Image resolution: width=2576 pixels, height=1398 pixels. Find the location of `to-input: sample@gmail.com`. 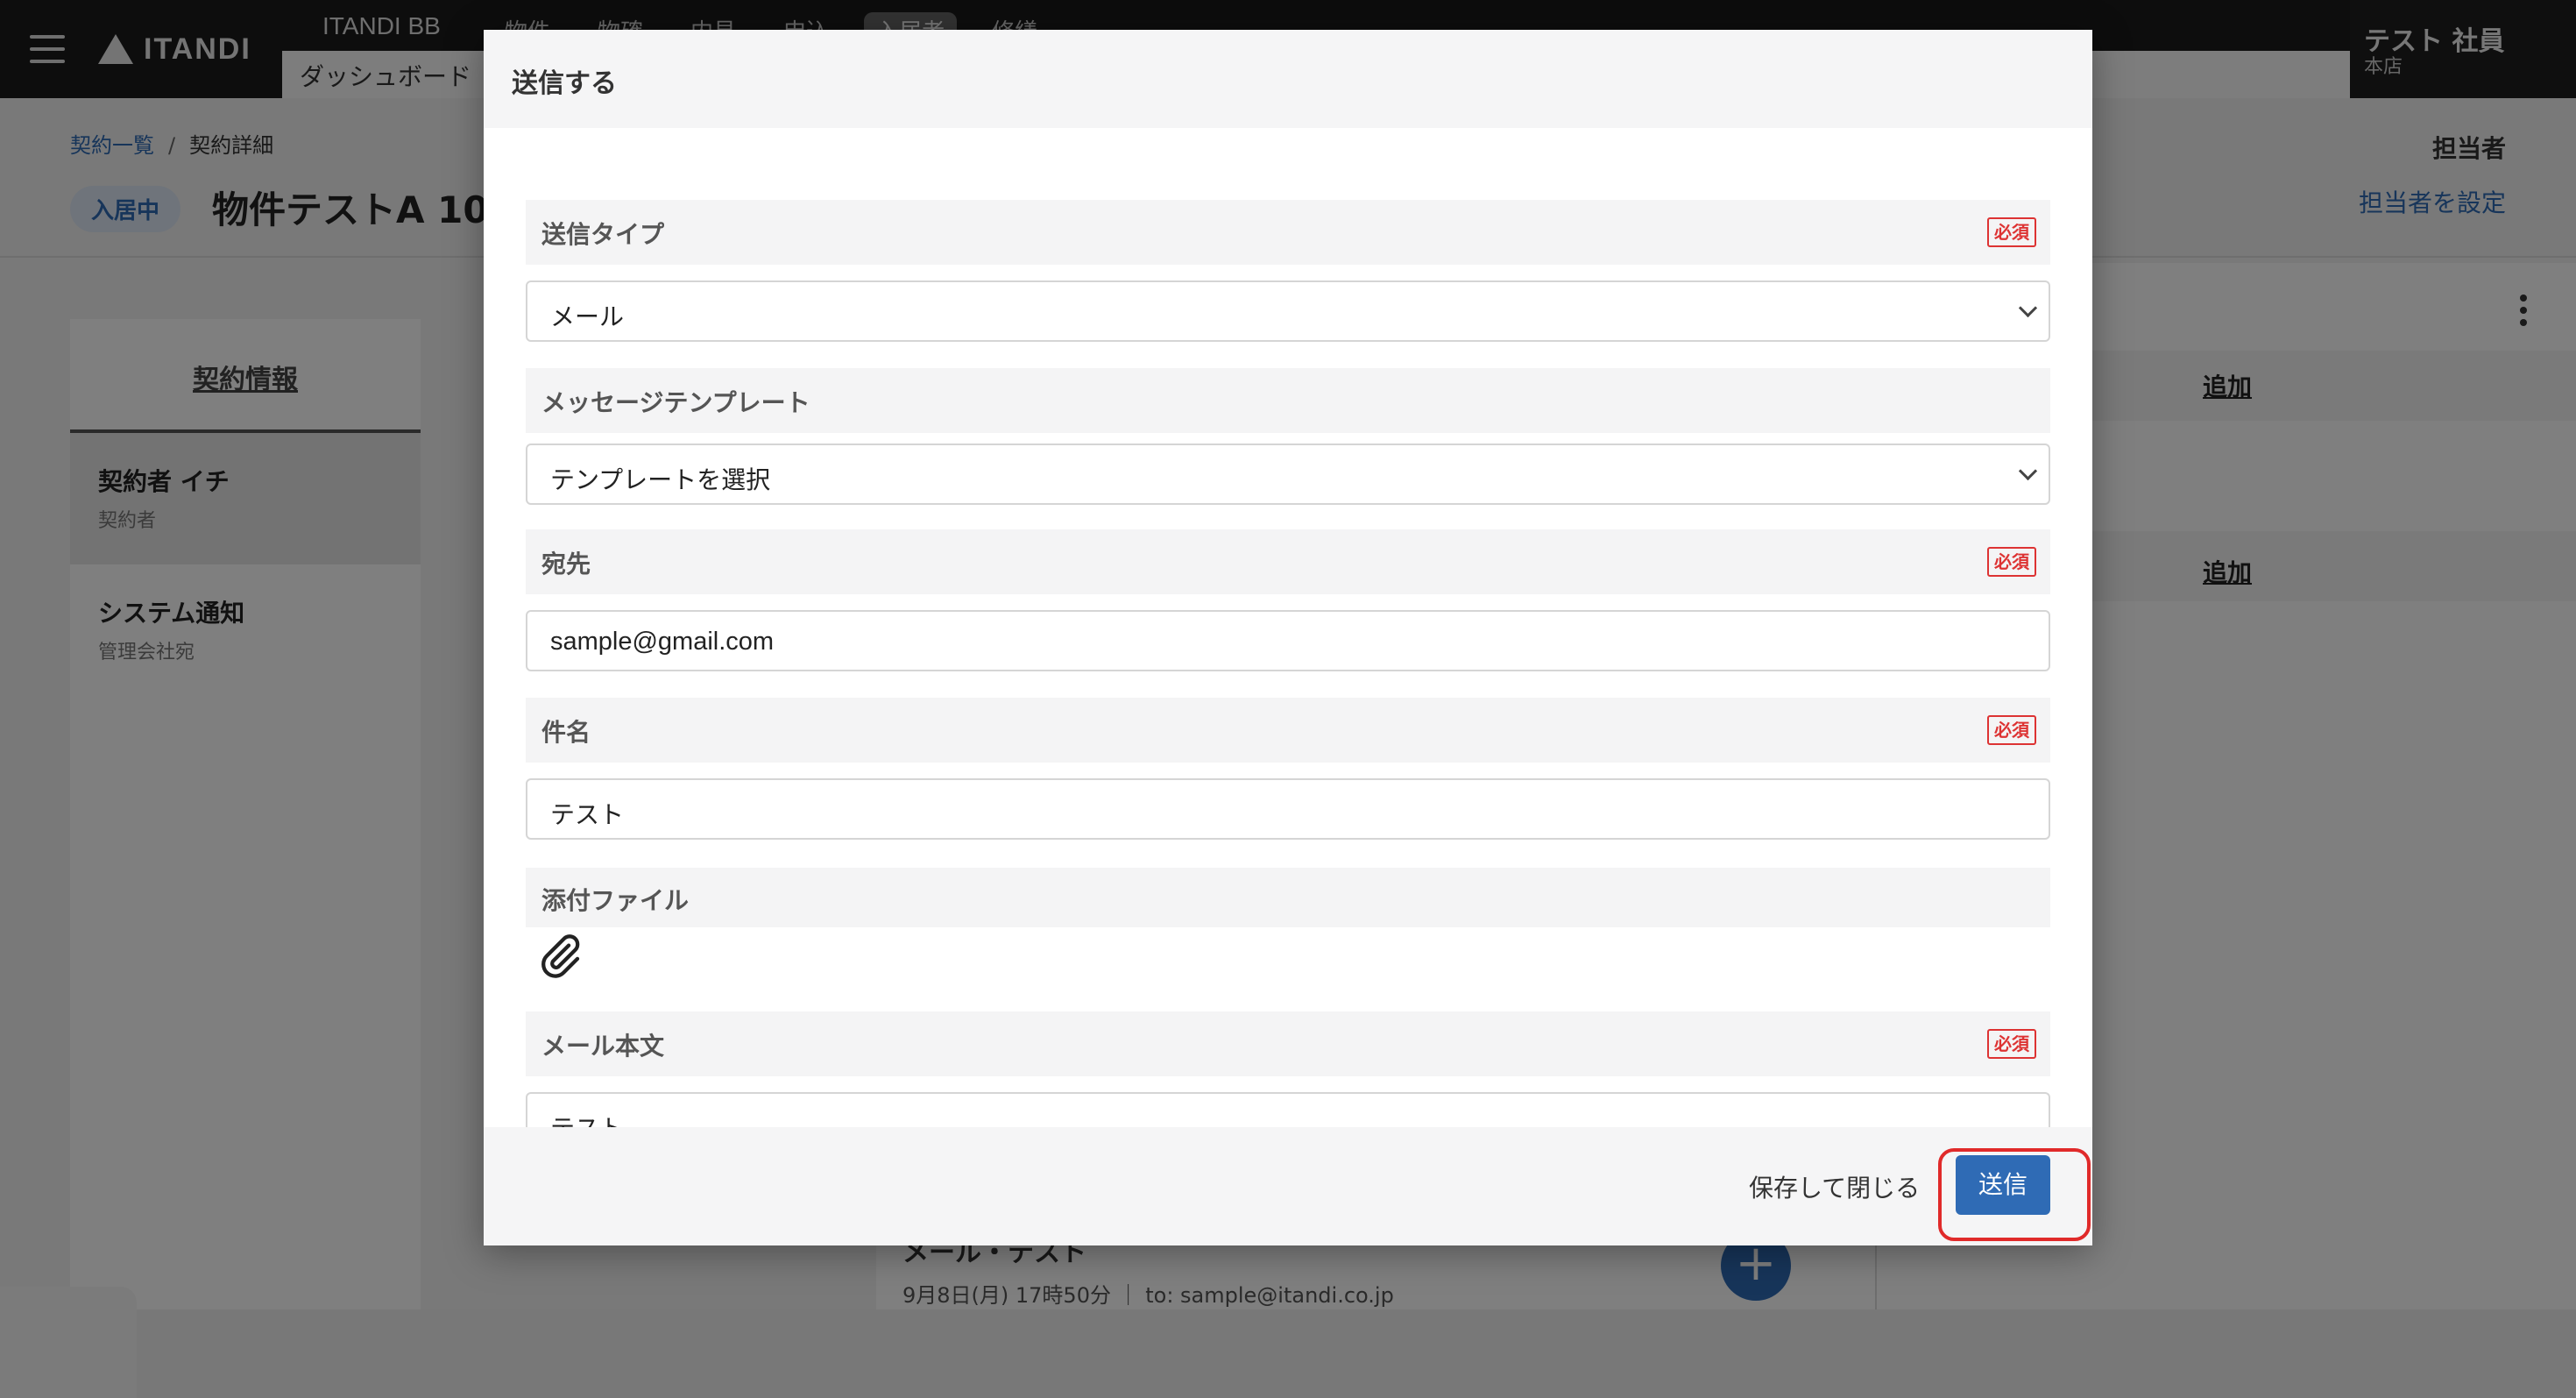

to-input: sample@gmail.com is located at coordinates (1288, 640).